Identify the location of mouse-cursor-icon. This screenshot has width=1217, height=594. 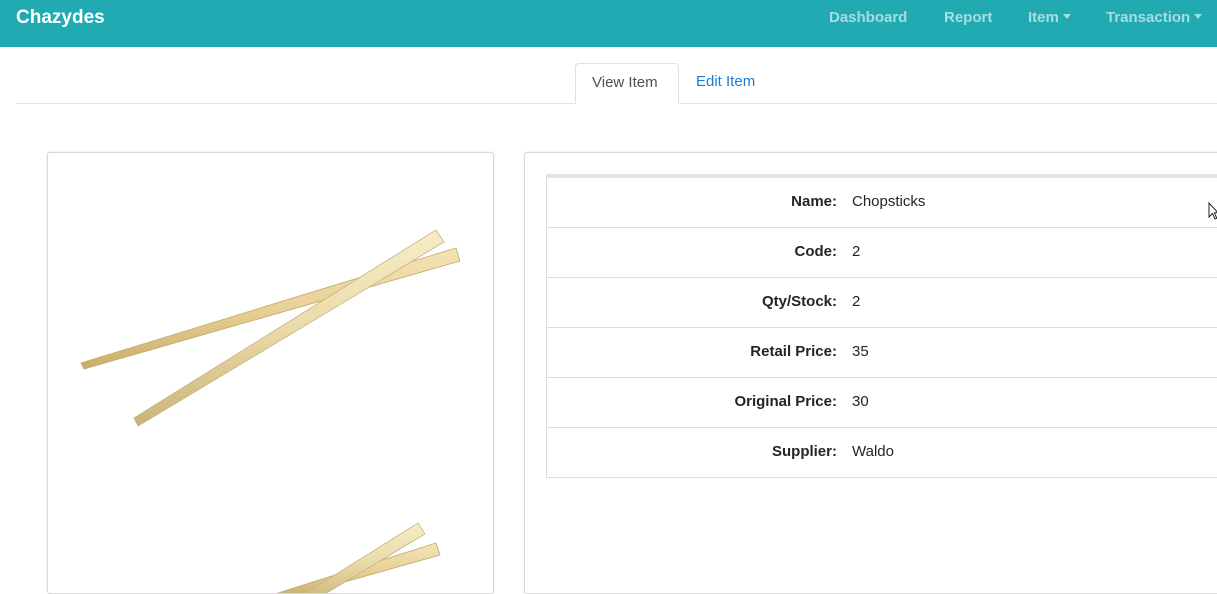
(1212, 211).